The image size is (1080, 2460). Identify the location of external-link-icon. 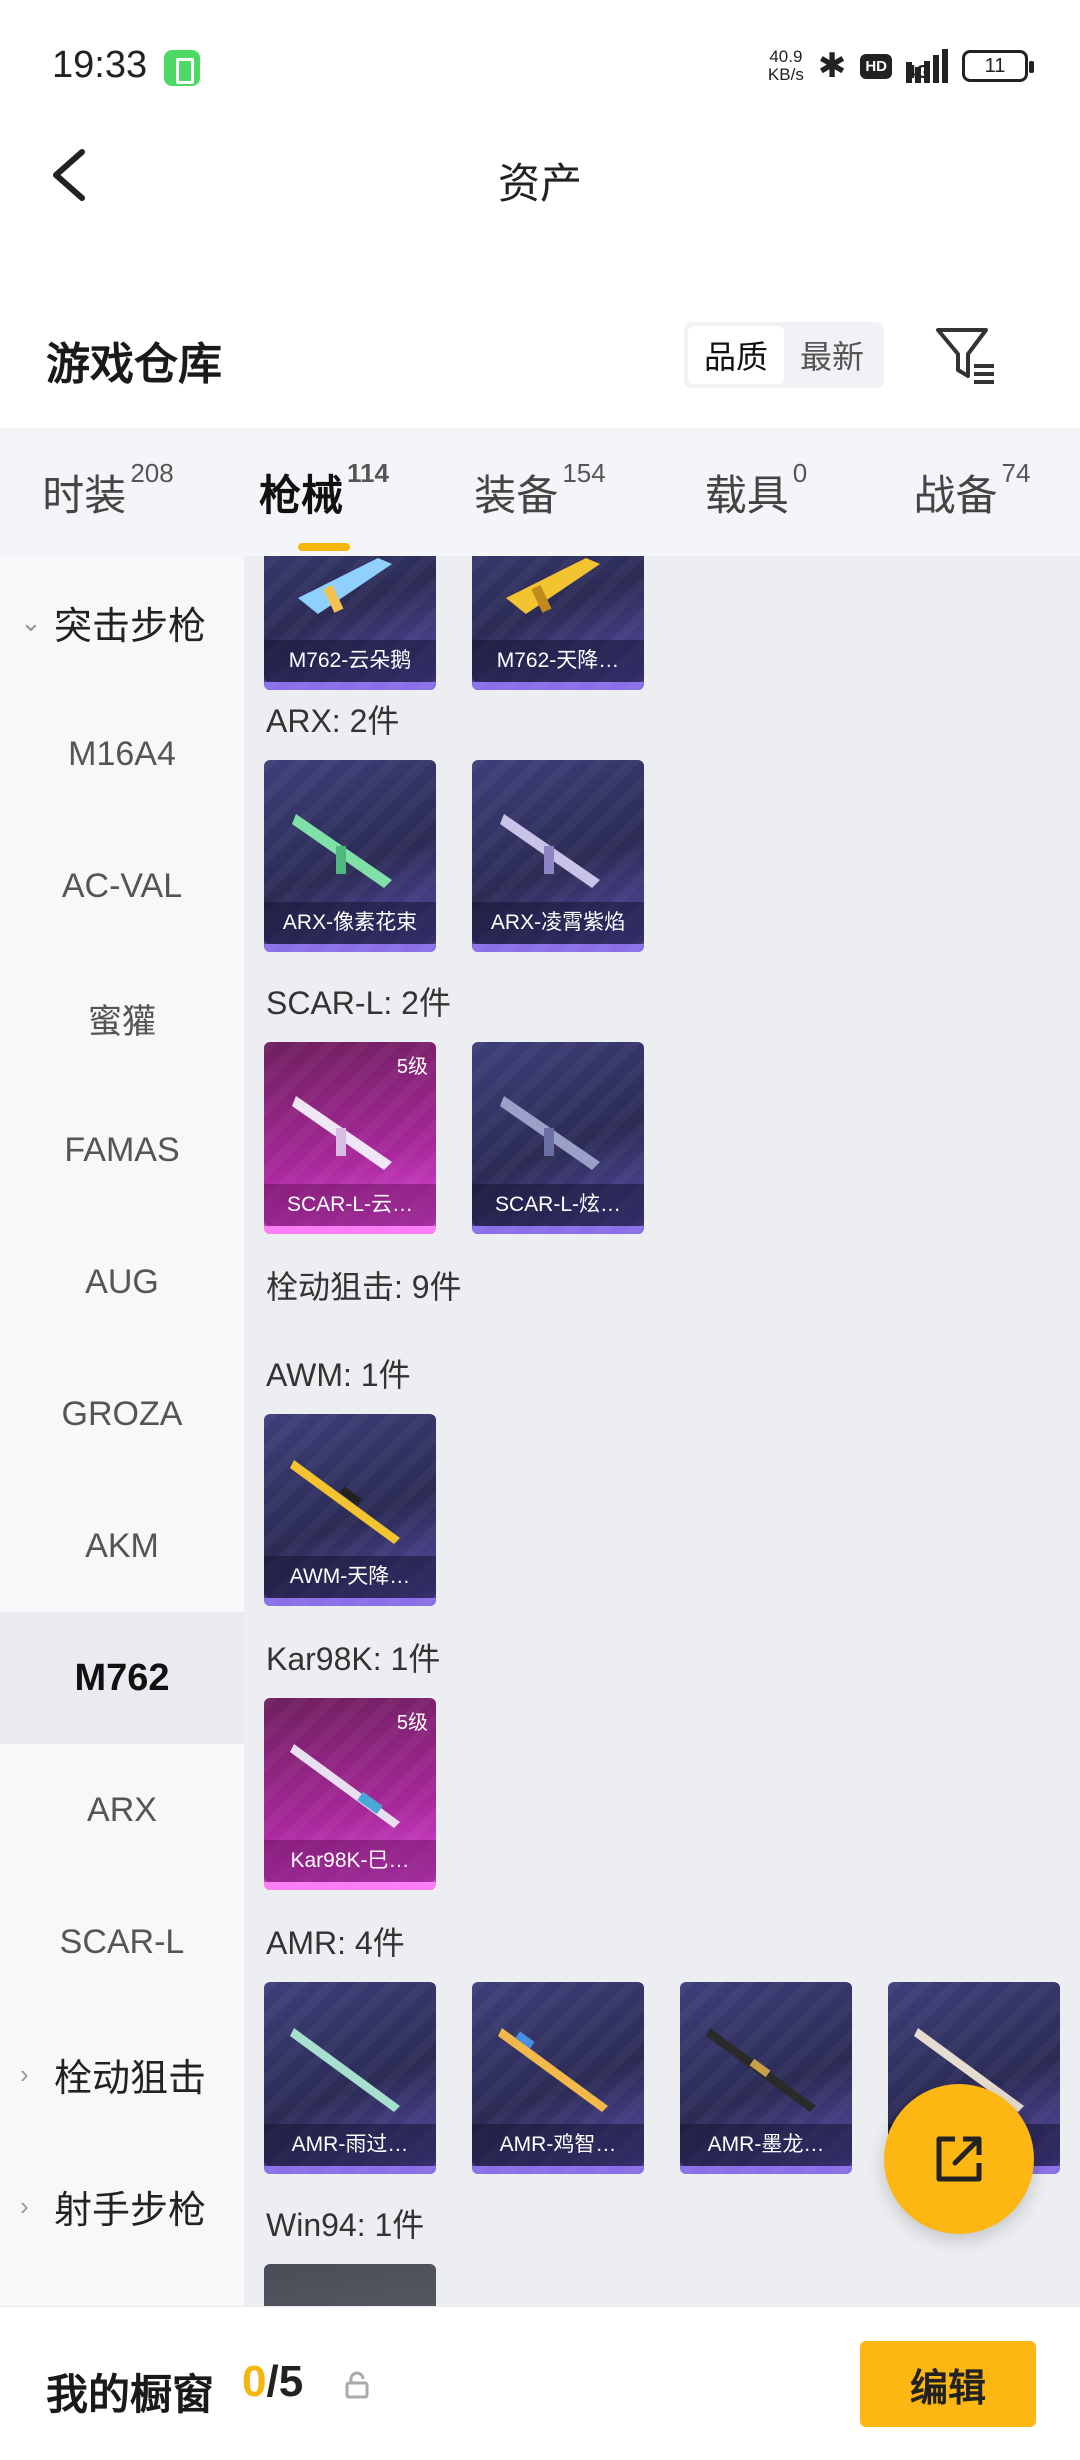
(959, 2159).